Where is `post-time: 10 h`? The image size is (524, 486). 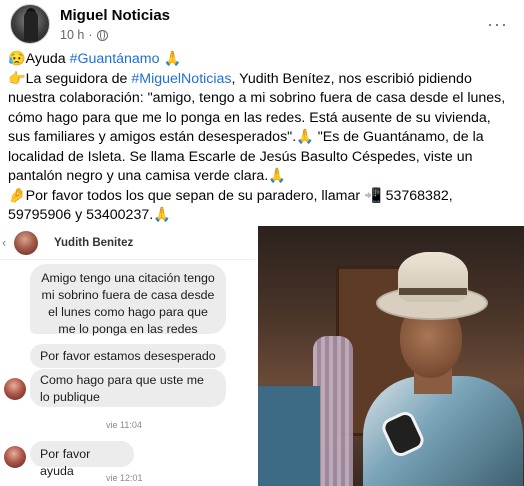
post-time: 10 h is located at coordinates (72, 35).